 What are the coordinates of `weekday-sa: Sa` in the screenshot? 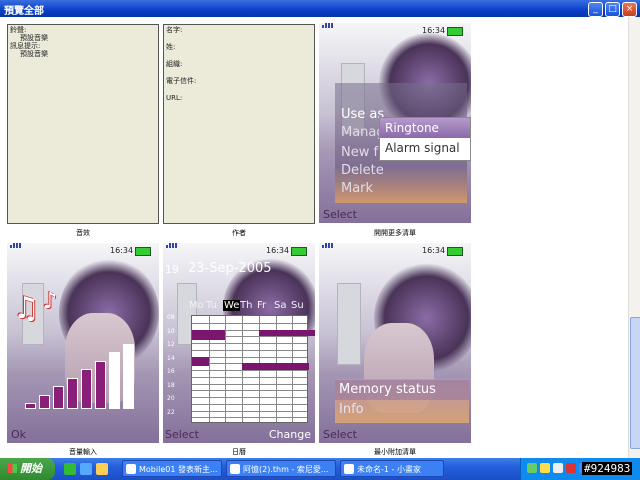 It's located at (280, 305).